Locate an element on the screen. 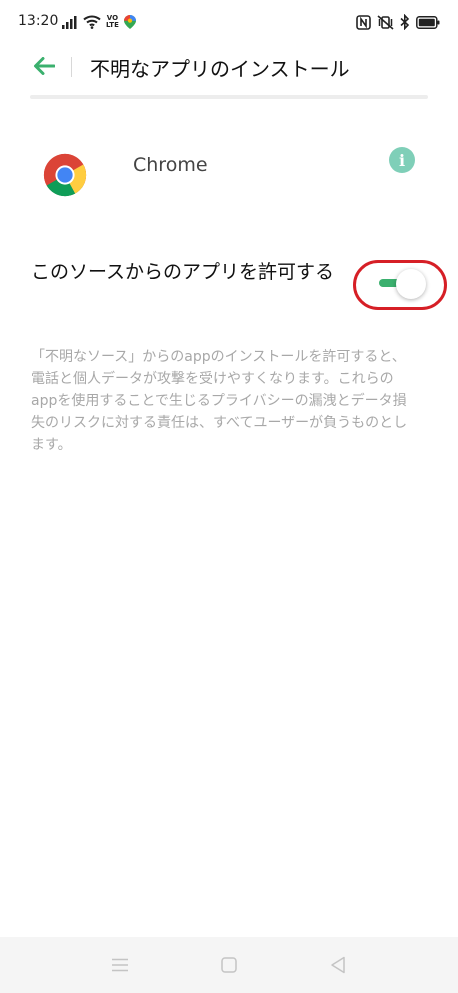  maps-notification-icon is located at coordinates (129, 22).